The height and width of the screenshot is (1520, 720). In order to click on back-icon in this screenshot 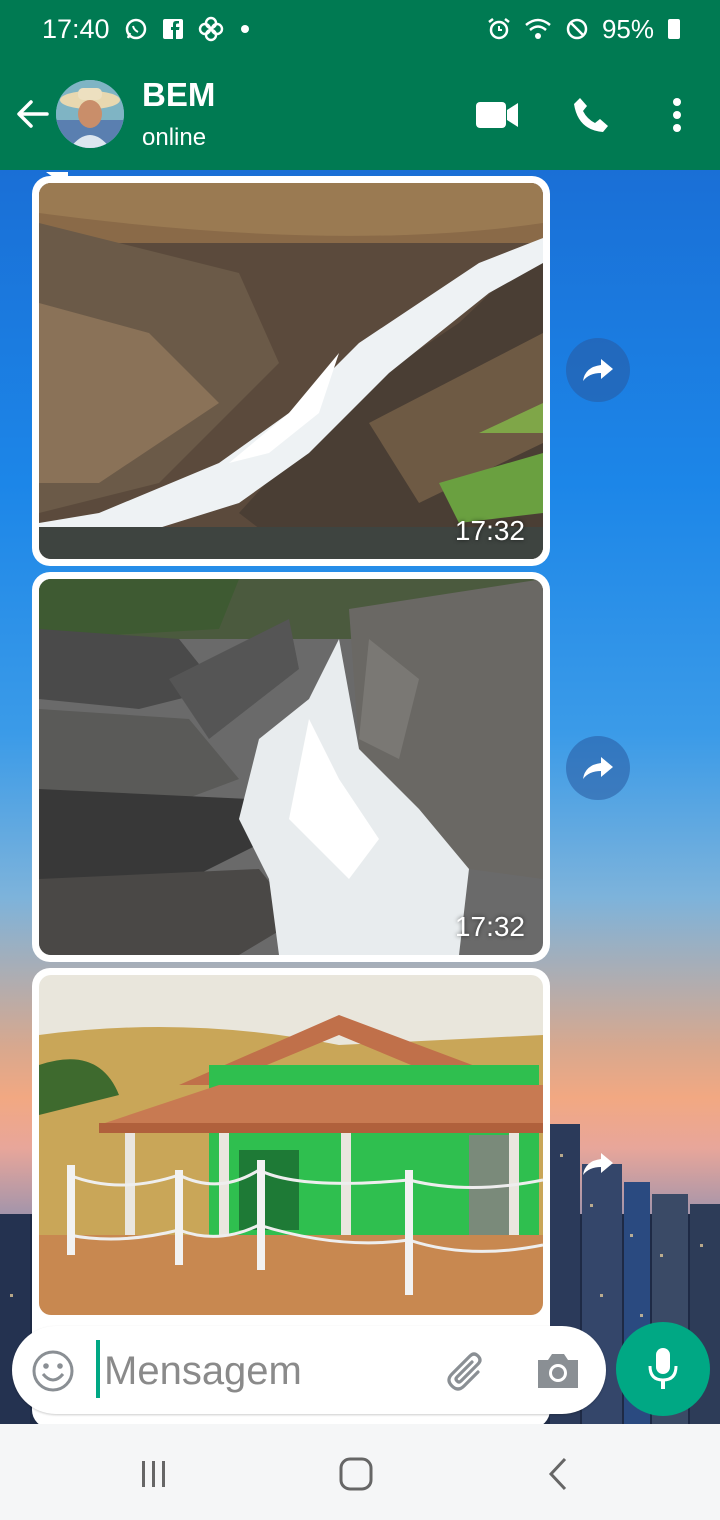, I will do `click(557, 1474)`.